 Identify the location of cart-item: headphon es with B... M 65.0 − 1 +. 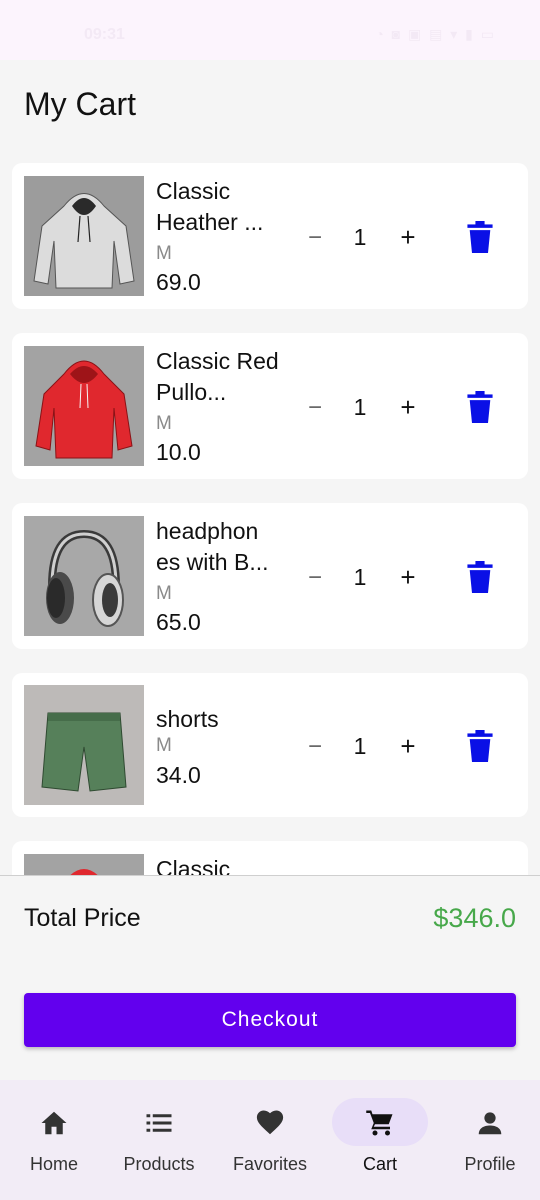
(270, 576).